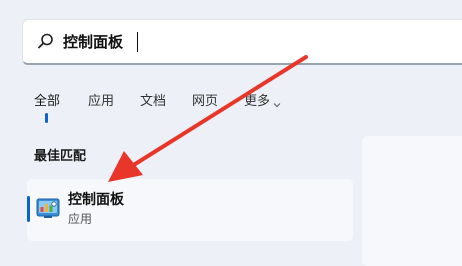 The height and width of the screenshot is (266, 462). I want to click on section-title-best-match: 最佳匹配, so click(60, 156).